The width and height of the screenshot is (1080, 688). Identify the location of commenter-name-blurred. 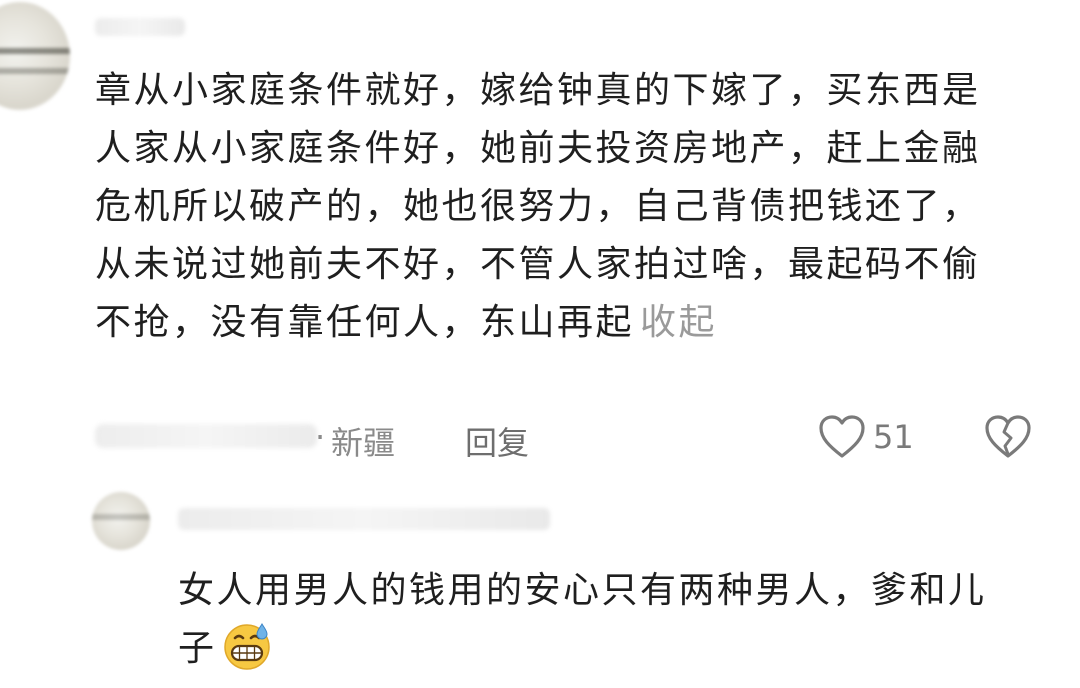
(140, 27).